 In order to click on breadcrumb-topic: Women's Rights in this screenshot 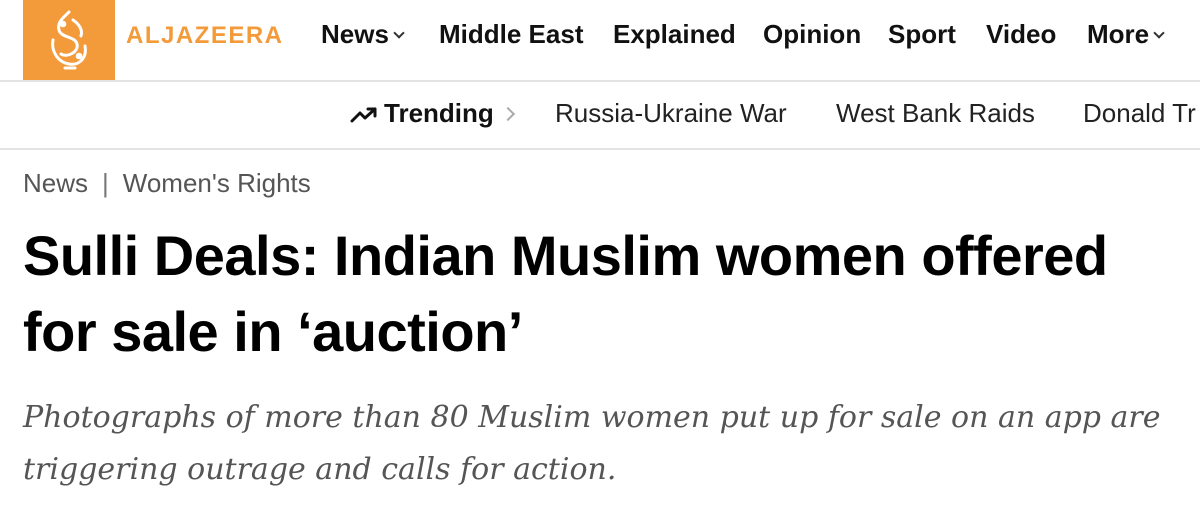, I will do `click(217, 183)`.